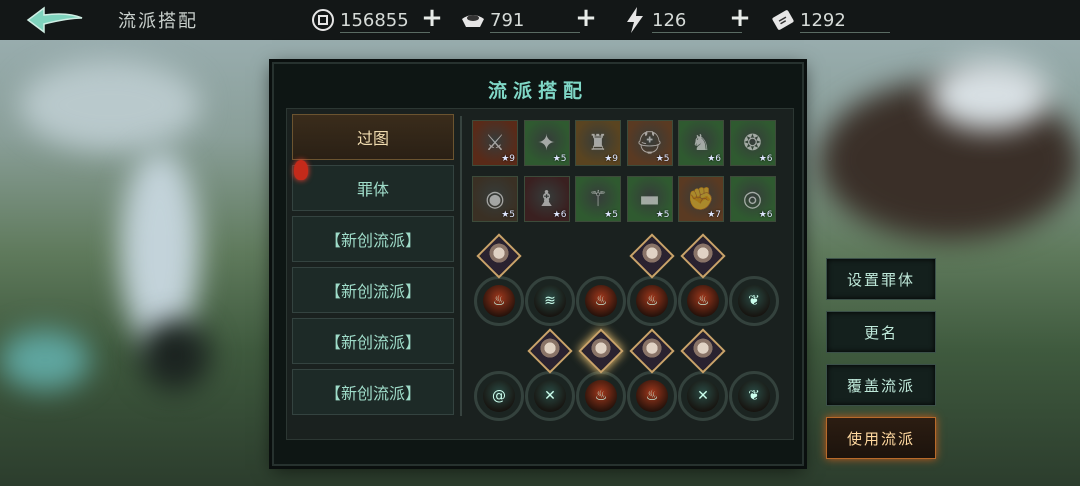  I want to click on lightning-icon, so click(635, 20).